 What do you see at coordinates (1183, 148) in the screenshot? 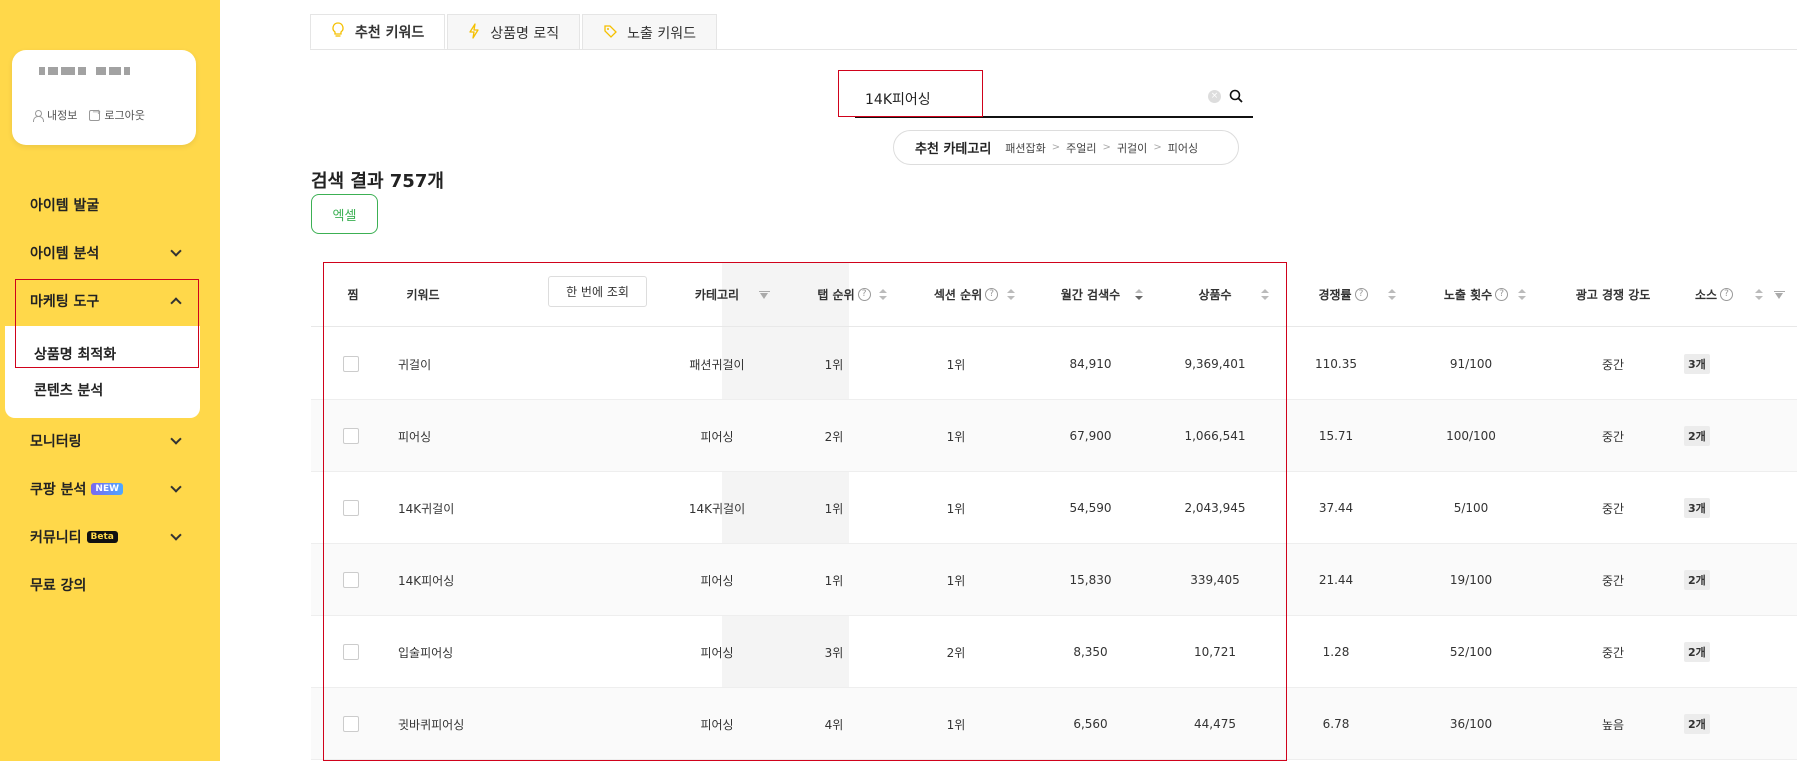
I see `category-path-item: 피어싱` at bounding box center [1183, 148].